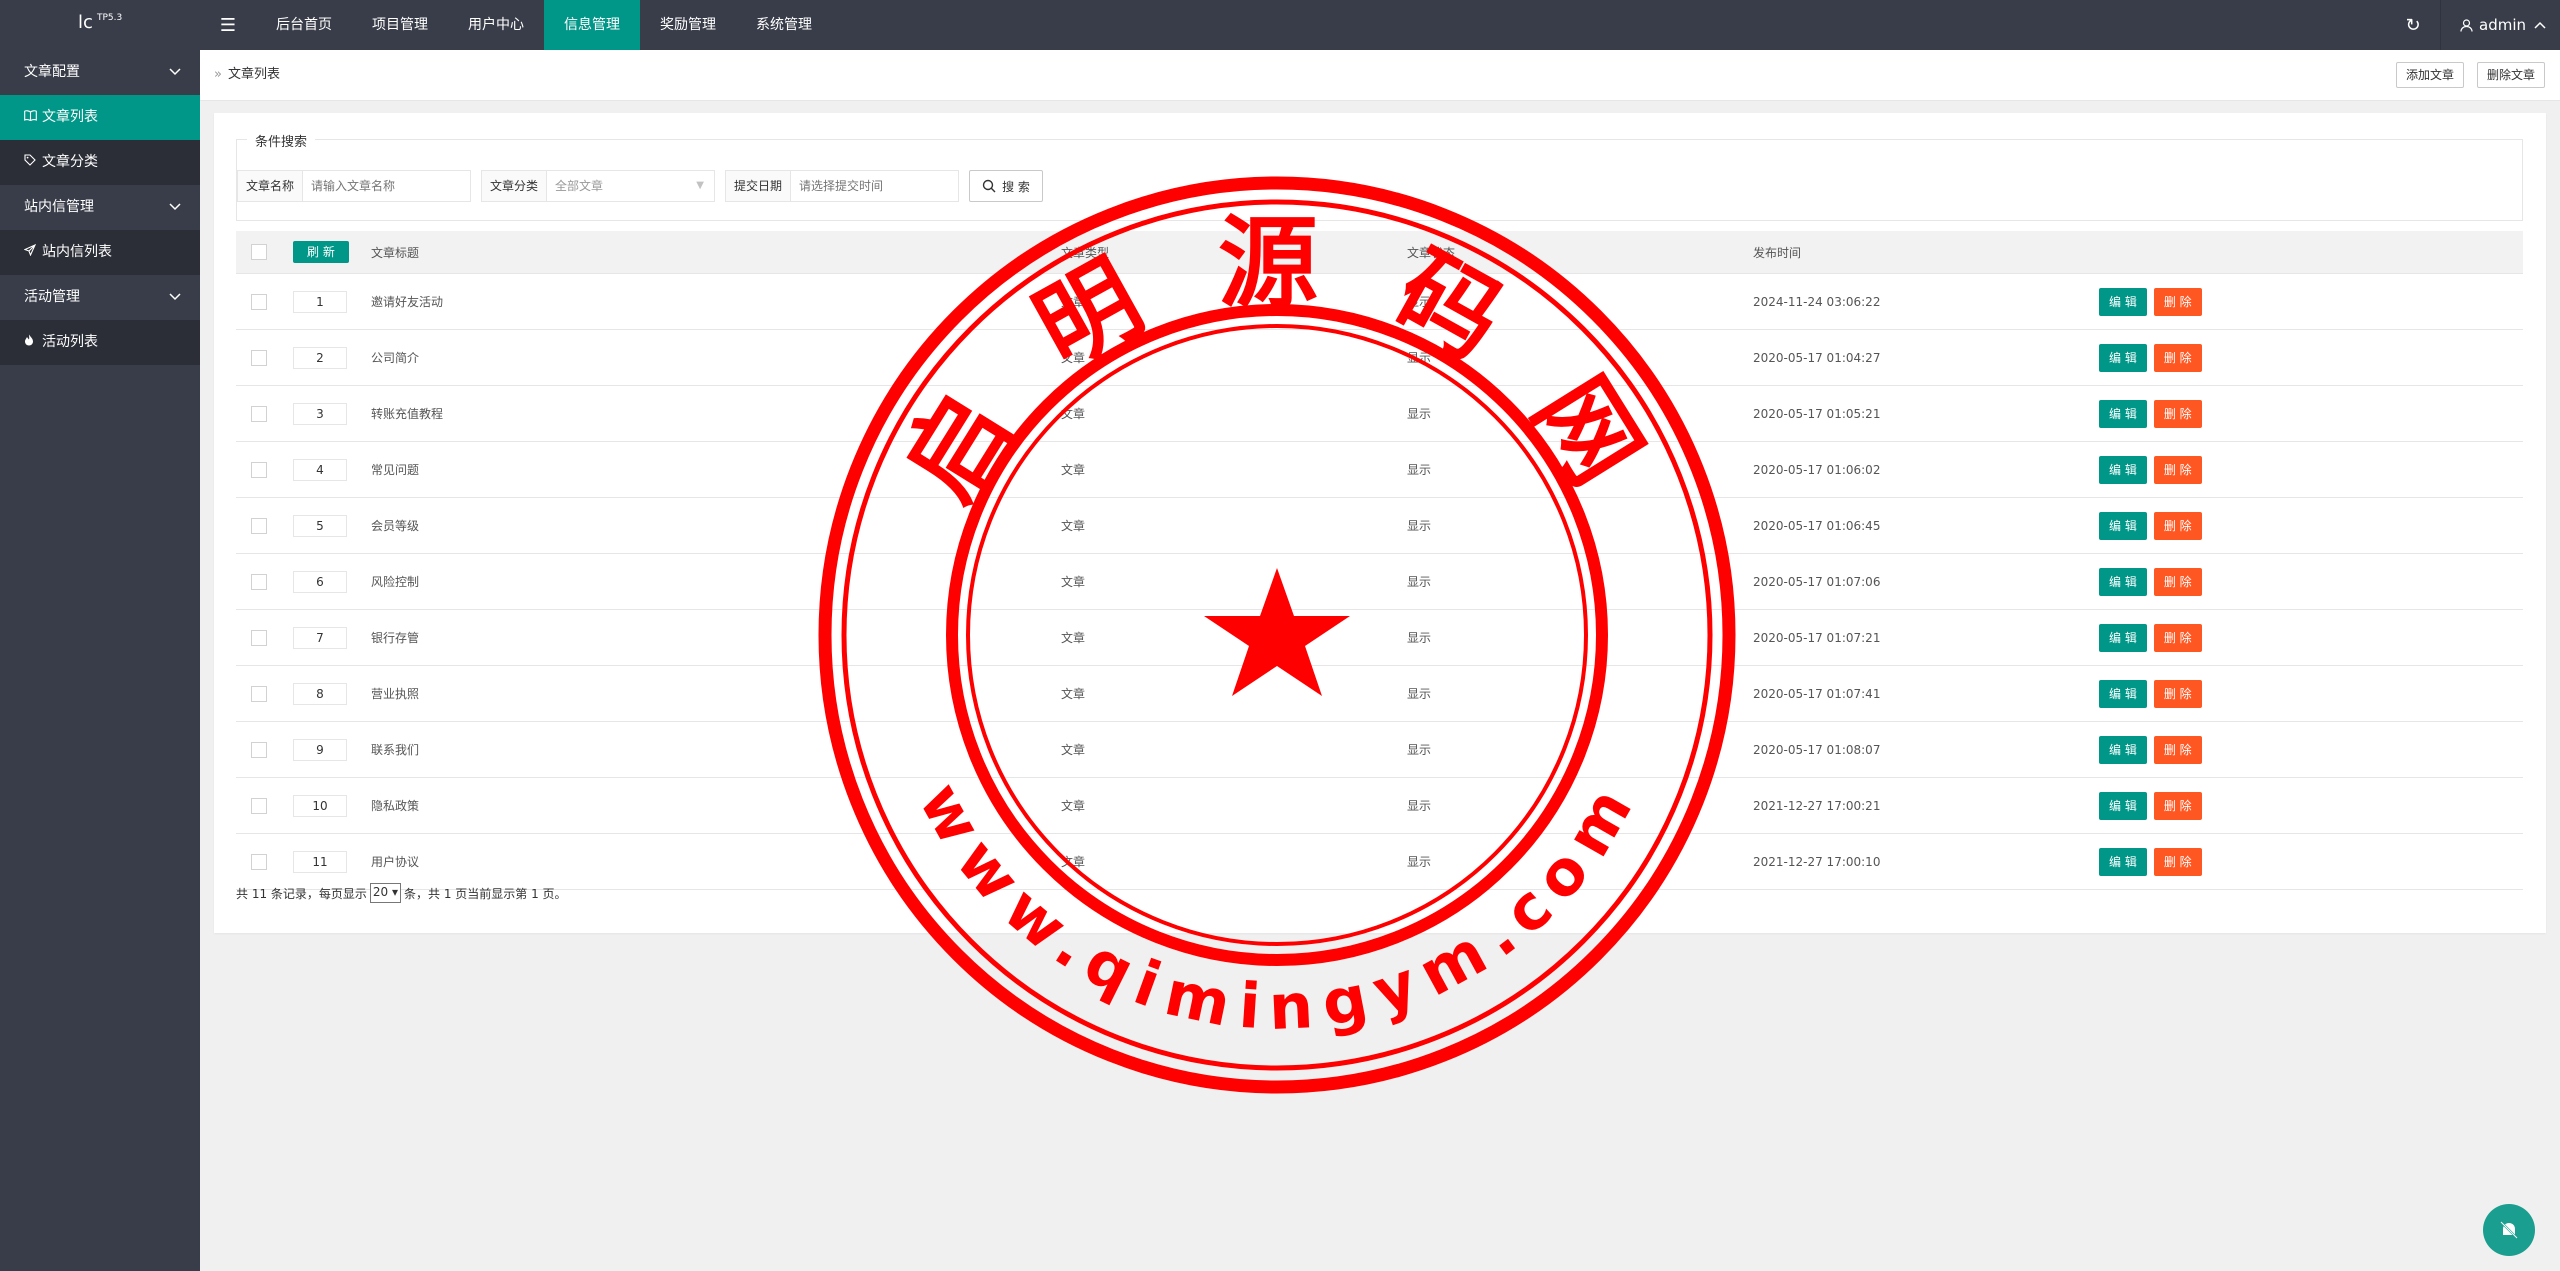  I want to click on select-all-checkbox, so click(259, 252).